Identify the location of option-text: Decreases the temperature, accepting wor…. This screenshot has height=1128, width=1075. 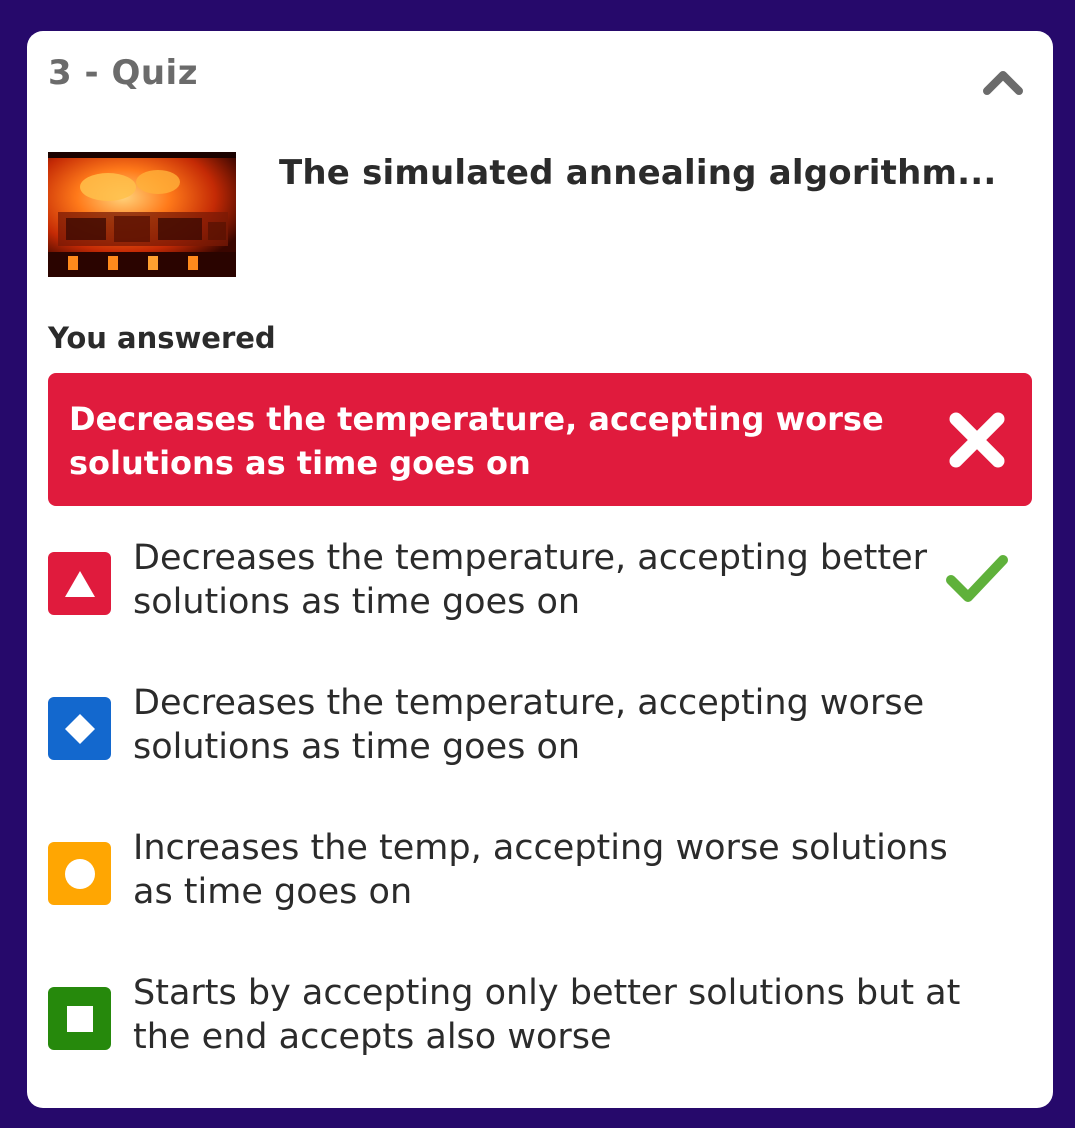
(529, 725).